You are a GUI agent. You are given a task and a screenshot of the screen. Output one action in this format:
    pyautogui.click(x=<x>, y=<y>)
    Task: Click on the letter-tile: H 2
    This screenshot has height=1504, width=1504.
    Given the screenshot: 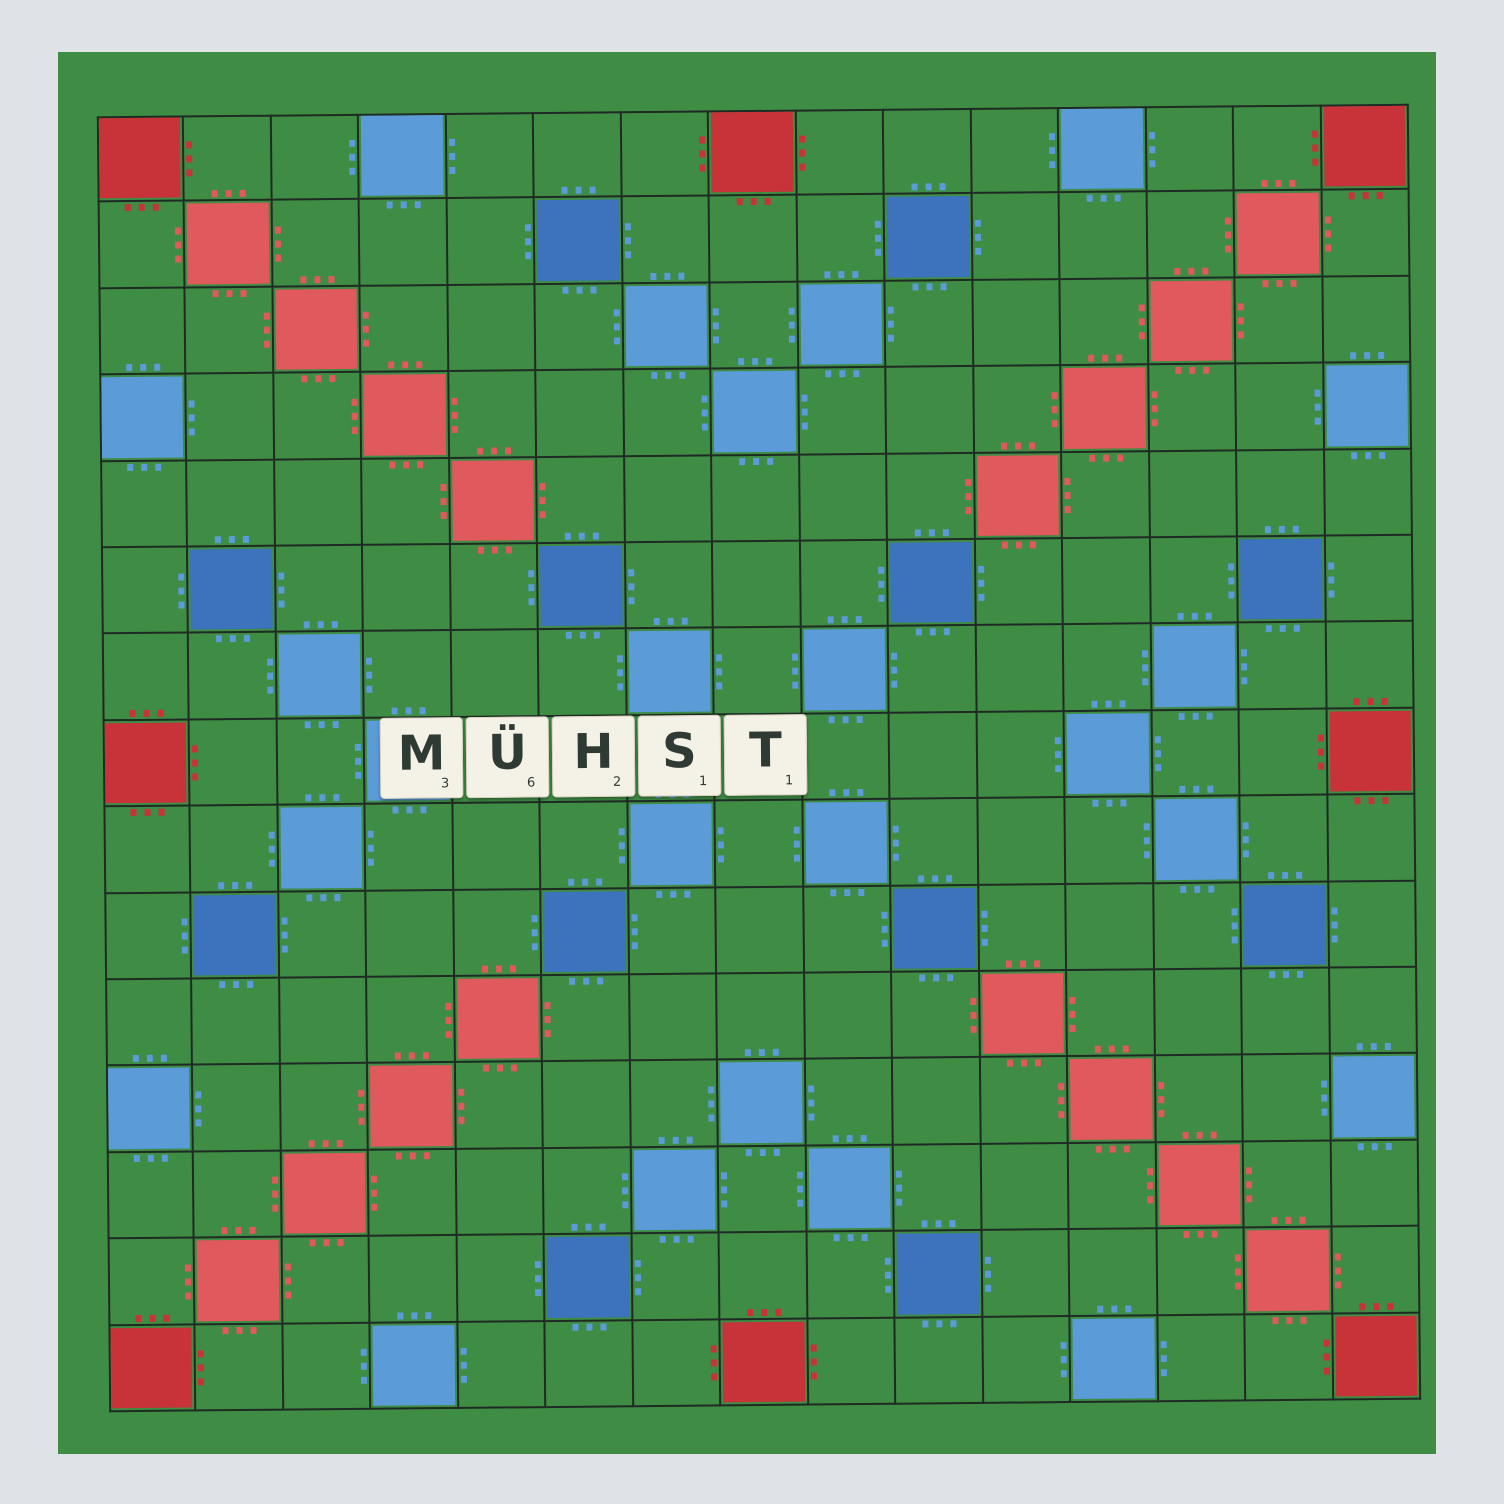 What is the action you would take?
    pyautogui.click(x=593, y=756)
    